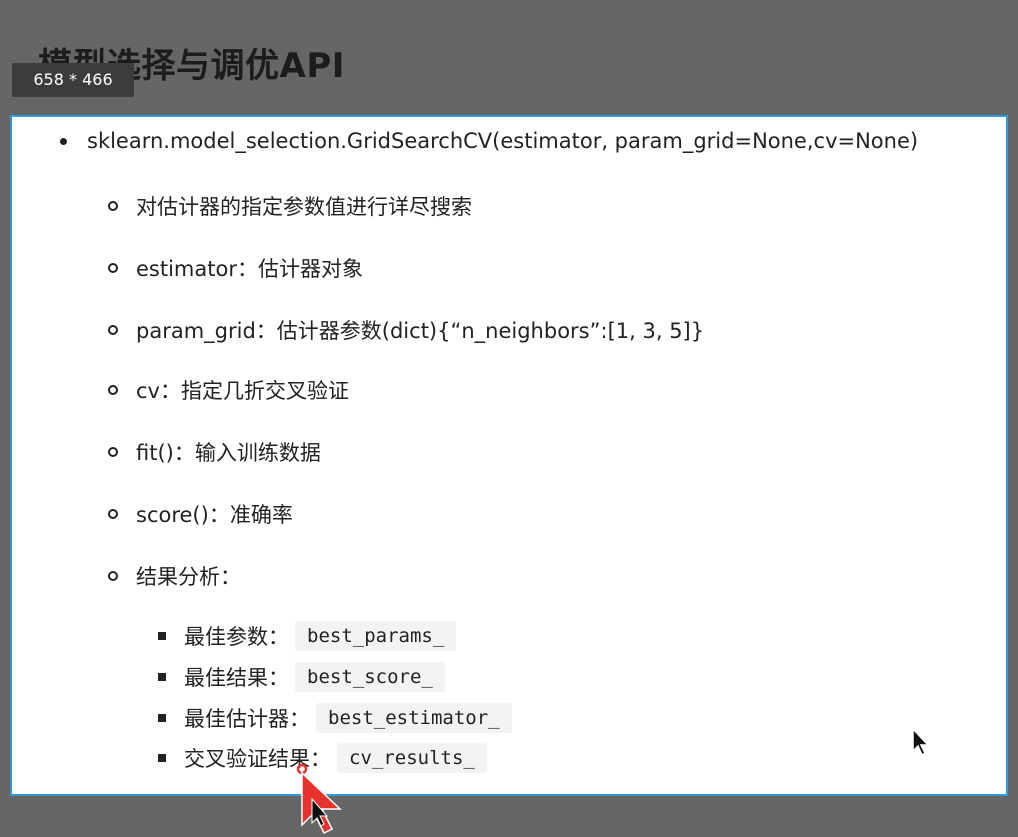 This screenshot has width=1018, height=837. I want to click on result-item-best-estimator: 最佳估计器： best_estimator_, so click(335, 718).